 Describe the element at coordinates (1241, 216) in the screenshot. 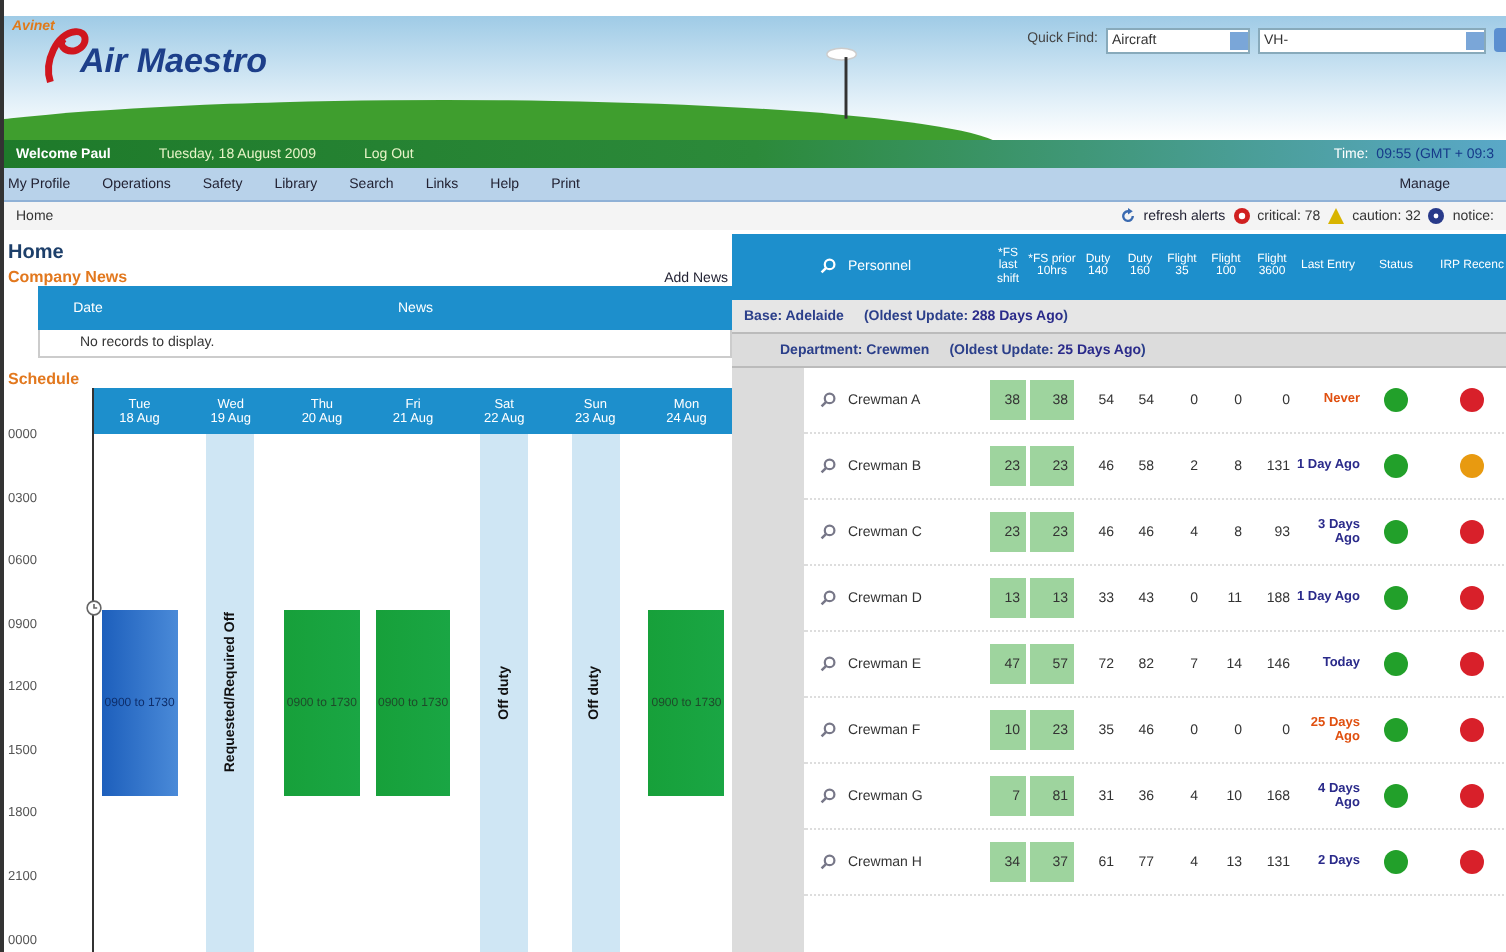

I see `critical-alert-icon` at that location.